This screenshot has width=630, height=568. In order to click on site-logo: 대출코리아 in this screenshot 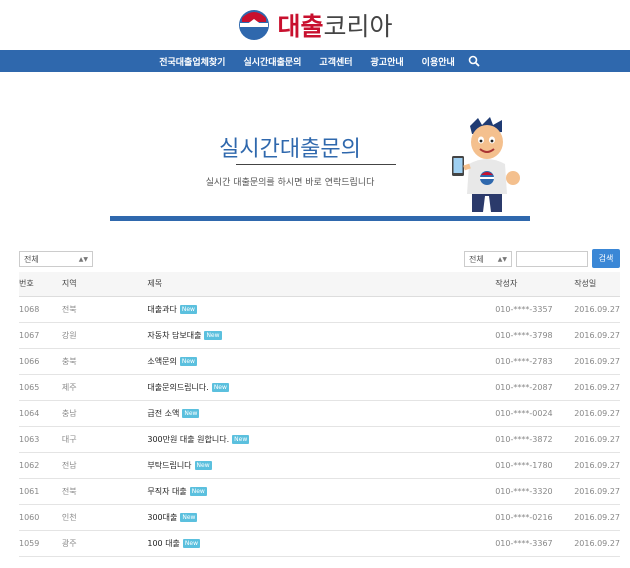, I will do `click(315, 25)`.